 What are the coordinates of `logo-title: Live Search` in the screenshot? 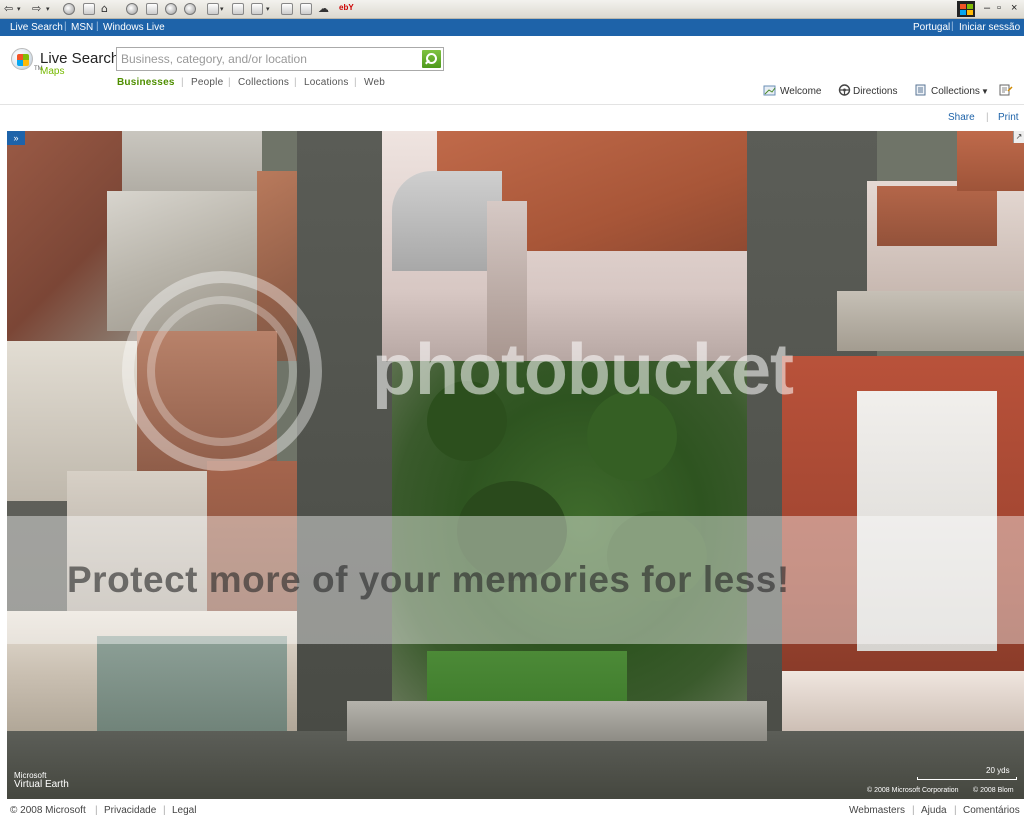 It's located at (79, 58).